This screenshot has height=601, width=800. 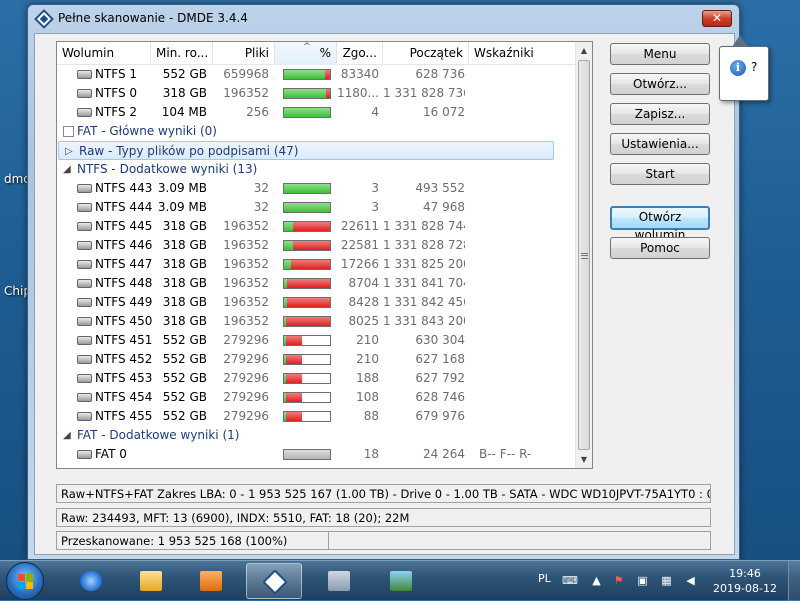 What do you see at coordinates (440, 340) in the screenshot?
I see `volume-start: 630 304` at bounding box center [440, 340].